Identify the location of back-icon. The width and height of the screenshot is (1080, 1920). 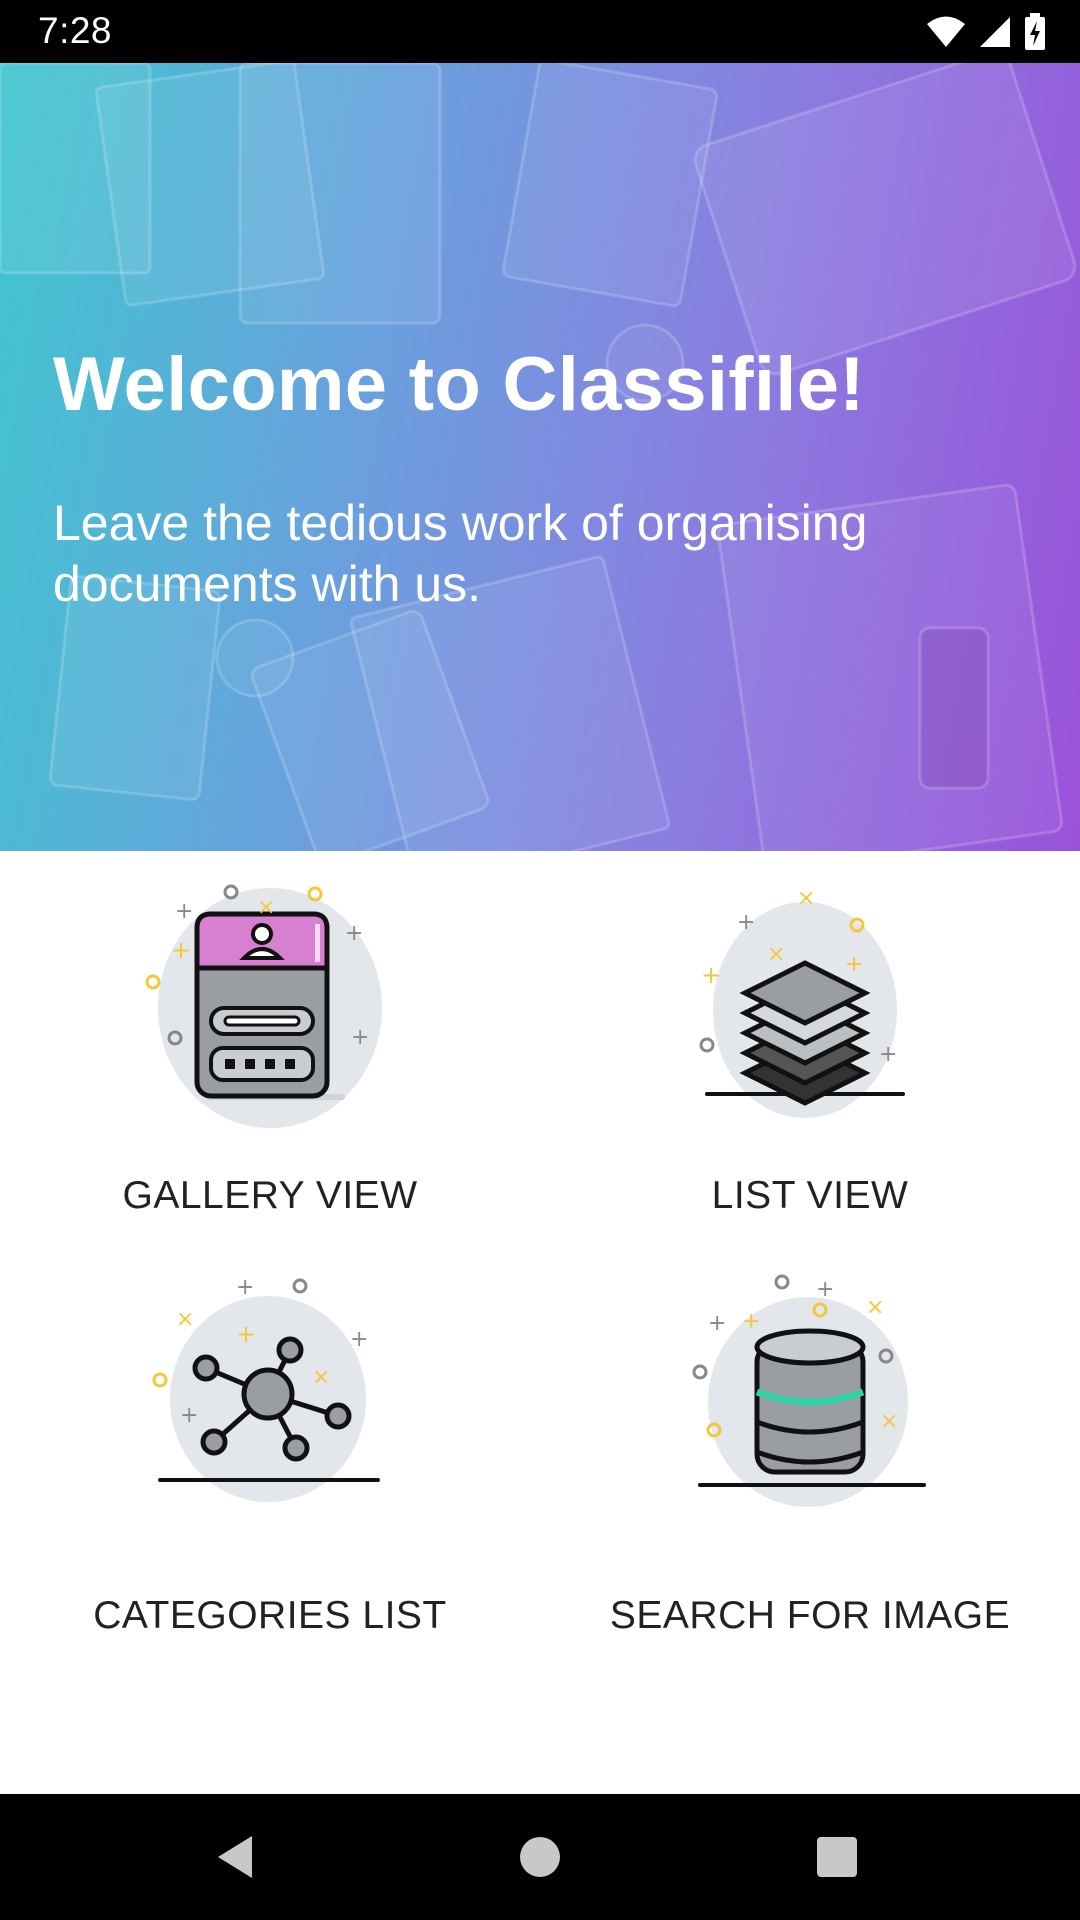
(242, 1857).